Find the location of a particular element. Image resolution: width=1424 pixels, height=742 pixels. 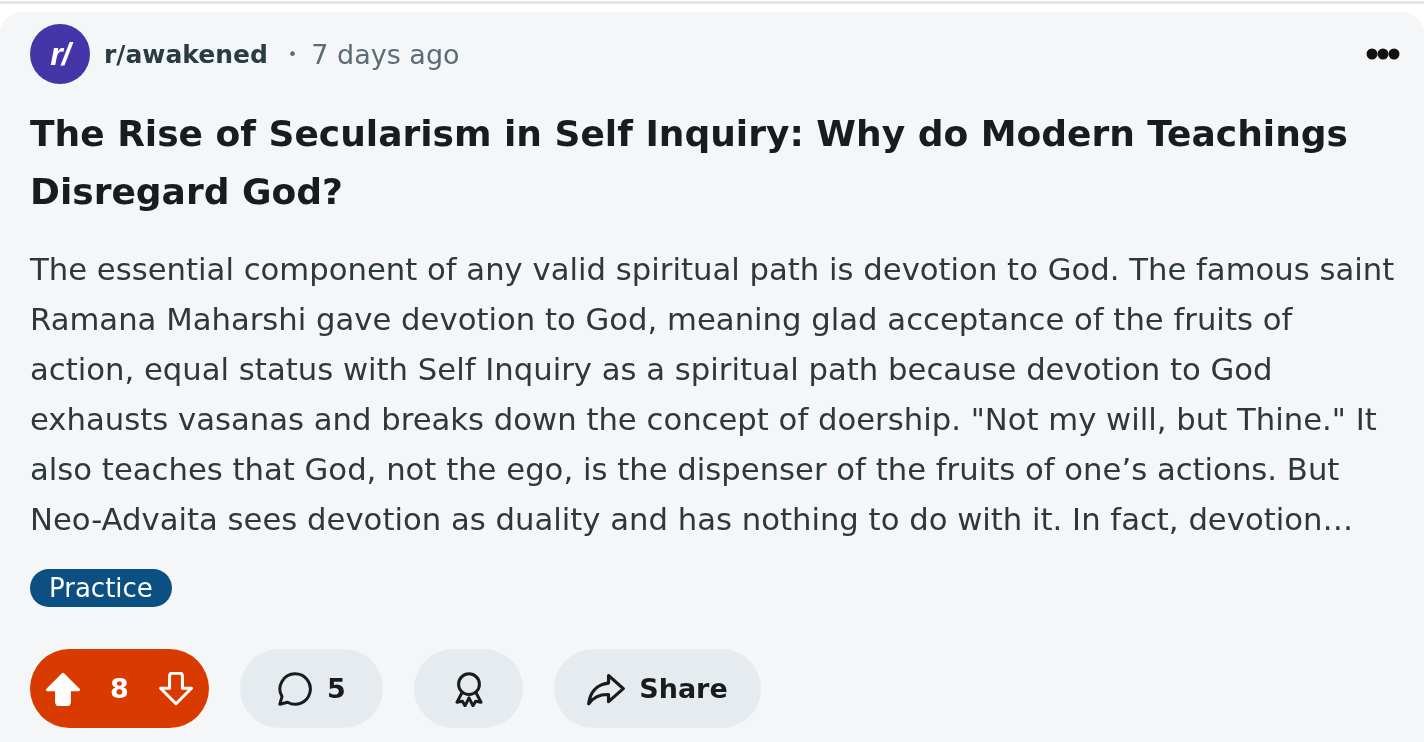

share-button: Share is located at coordinates (657, 688).